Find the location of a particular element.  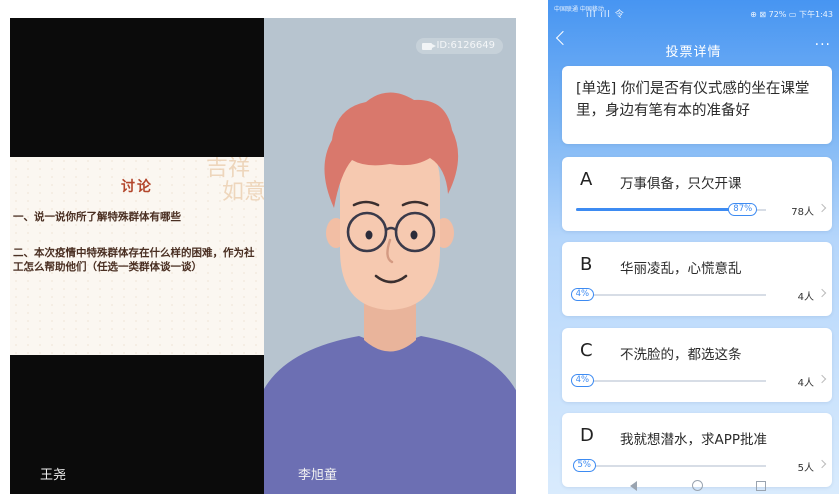

option-percent-badge: 5% is located at coordinates (584, 465).